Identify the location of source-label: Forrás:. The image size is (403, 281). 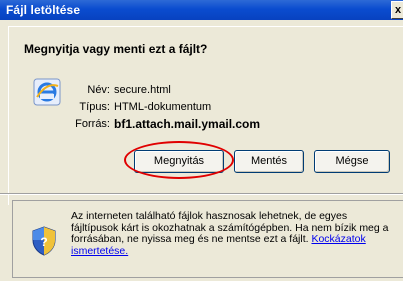
(92, 124).